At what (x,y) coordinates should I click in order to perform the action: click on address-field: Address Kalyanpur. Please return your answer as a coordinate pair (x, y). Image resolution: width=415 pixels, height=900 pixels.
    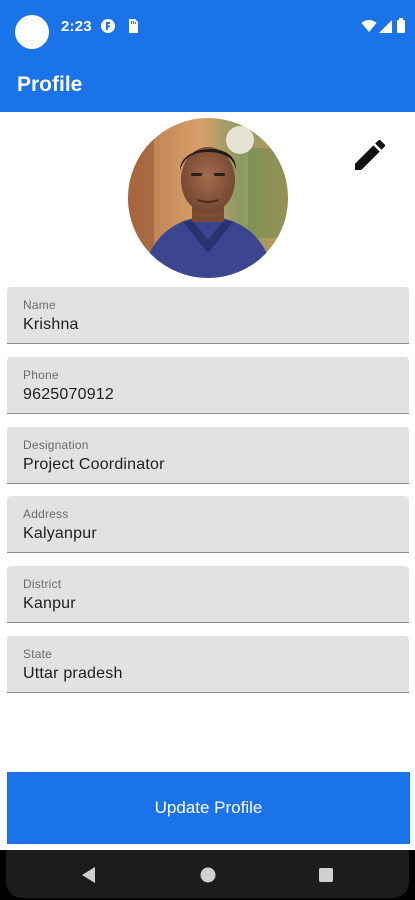
    Looking at the image, I should click on (208, 524).